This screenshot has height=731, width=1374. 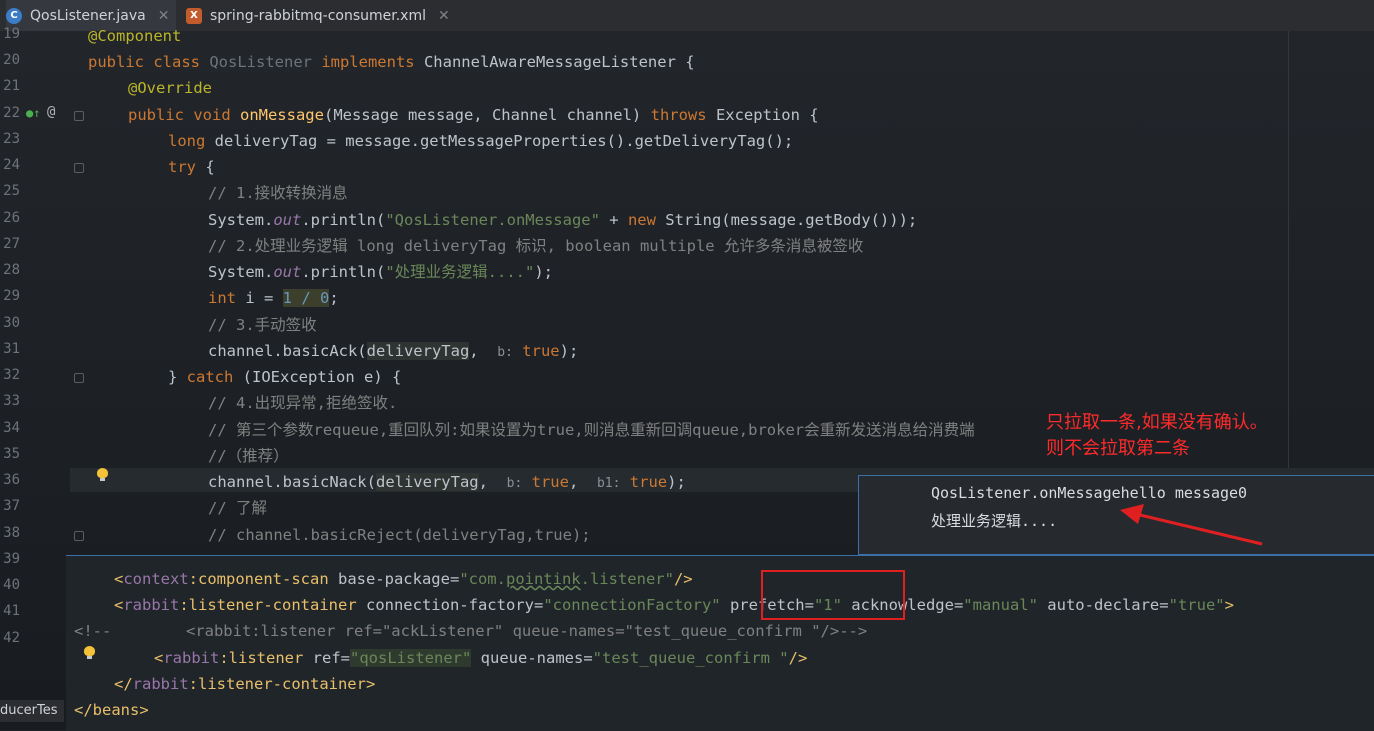 I want to click on line-number: 35, so click(x=11, y=454).